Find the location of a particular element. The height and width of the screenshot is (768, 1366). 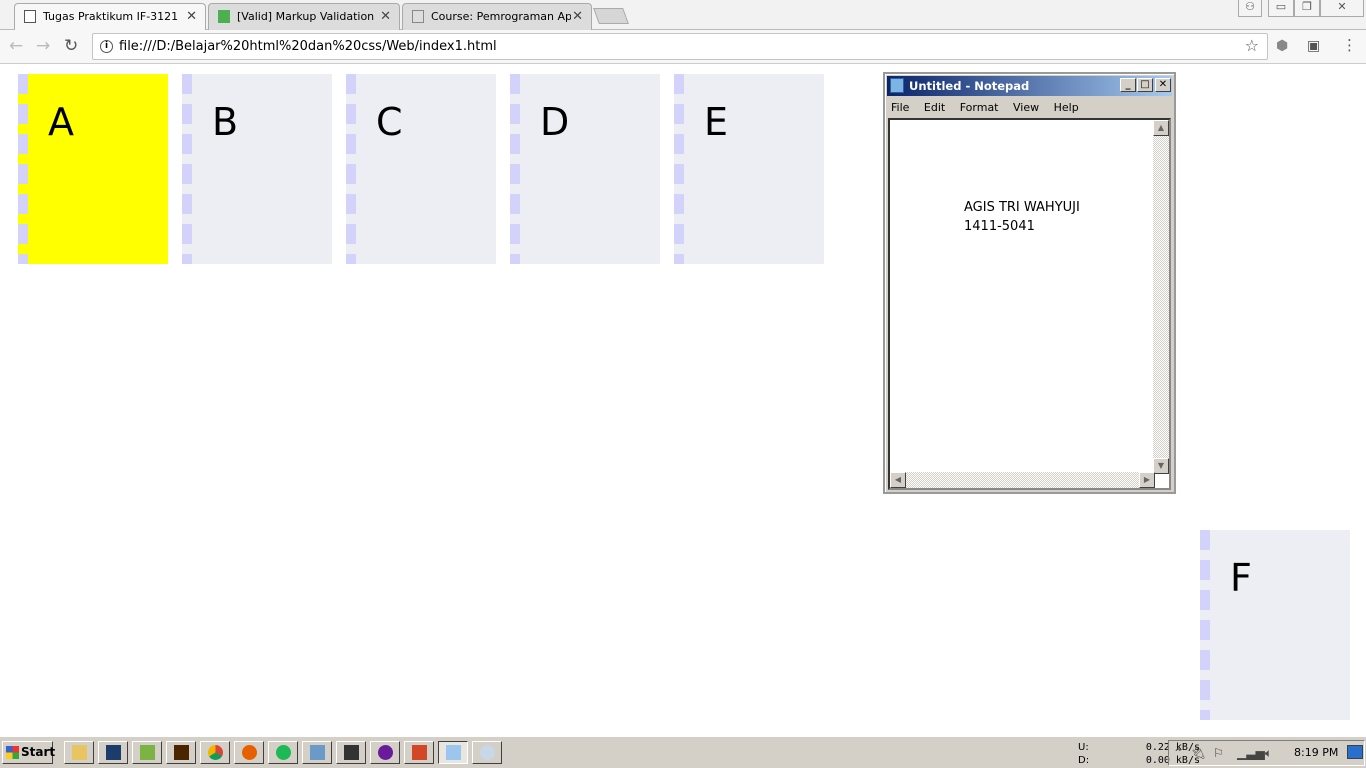

network-speed: U: 0.22 kB/s D: 0.00 kB/s is located at coordinates (1139, 754).